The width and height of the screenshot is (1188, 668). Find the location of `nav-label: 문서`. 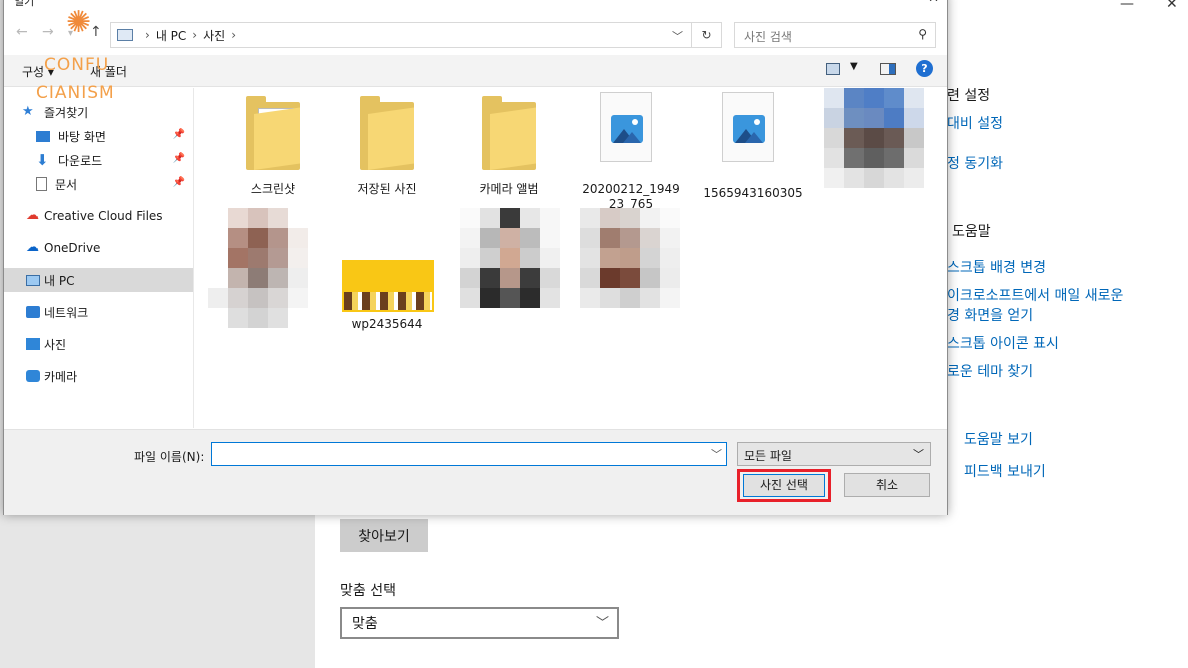

nav-label: 문서 is located at coordinates (66, 184).